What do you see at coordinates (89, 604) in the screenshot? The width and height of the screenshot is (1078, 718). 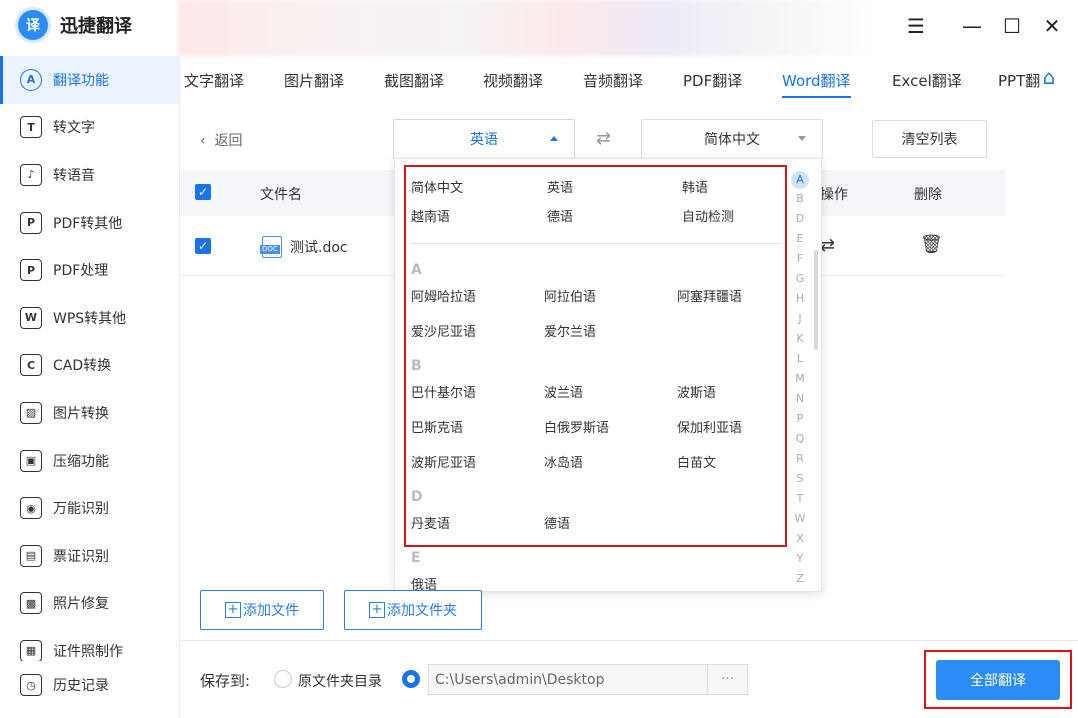 I see `sidebar-item-photo-repair: ▩ 照片修复` at bounding box center [89, 604].